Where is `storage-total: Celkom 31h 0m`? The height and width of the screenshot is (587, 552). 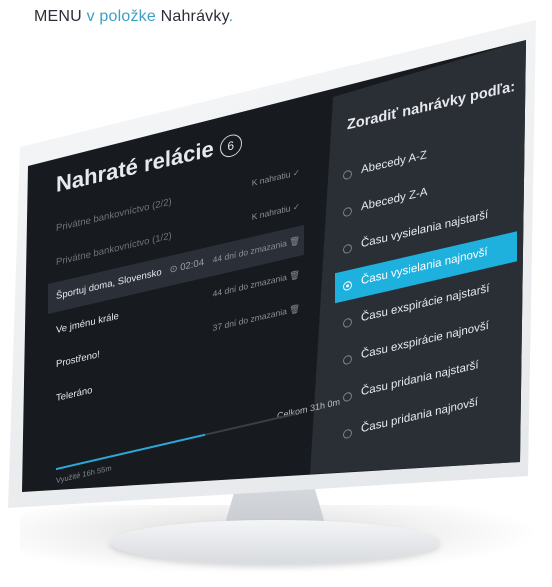 storage-total: Celkom 31h 0m is located at coordinates (308, 409).